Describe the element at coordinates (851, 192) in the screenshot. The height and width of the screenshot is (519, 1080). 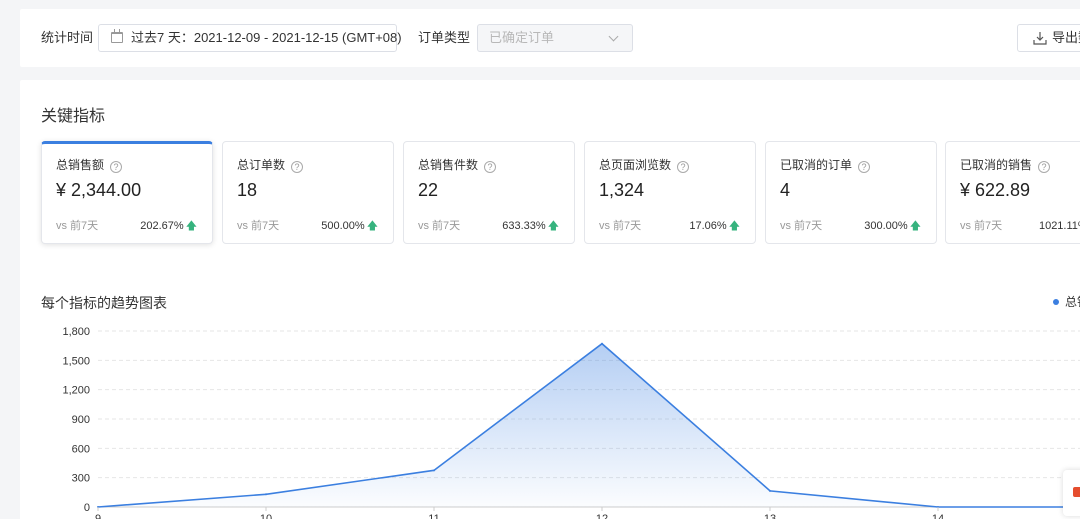
I see `kpi-card: 已取消的订单? 4 vs 前7天 300.00% 🡅` at that location.